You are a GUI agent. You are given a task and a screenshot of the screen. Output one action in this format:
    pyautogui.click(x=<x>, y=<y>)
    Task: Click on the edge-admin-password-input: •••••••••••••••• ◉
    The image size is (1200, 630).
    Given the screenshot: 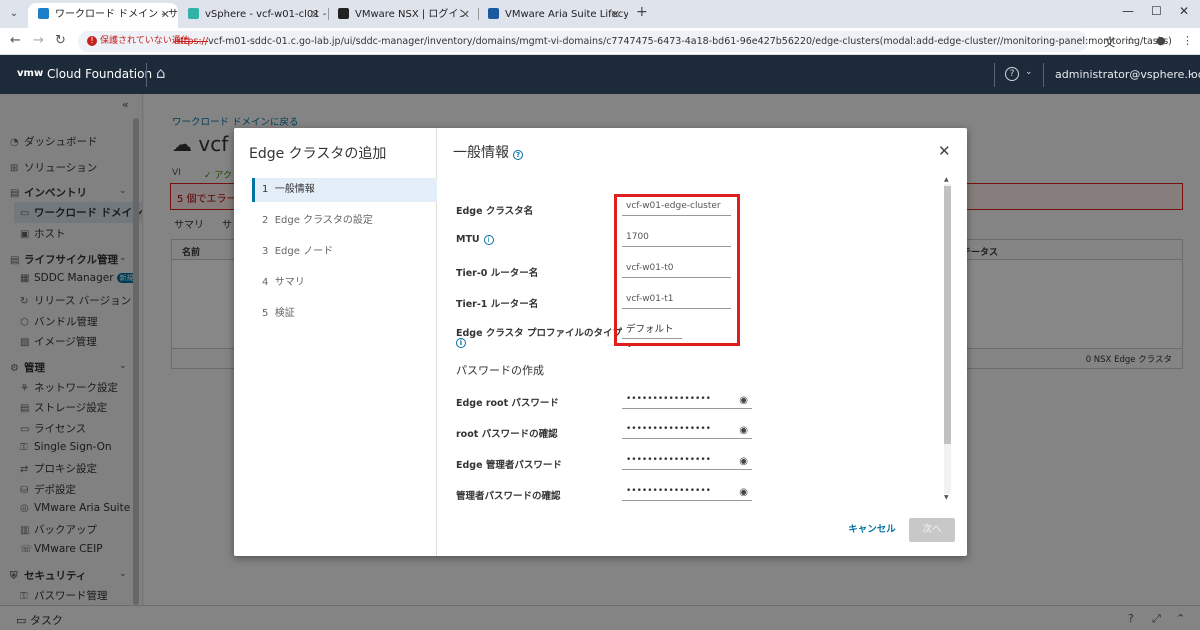 What is the action you would take?
    pyautogui.click(x=687, y=461)
    